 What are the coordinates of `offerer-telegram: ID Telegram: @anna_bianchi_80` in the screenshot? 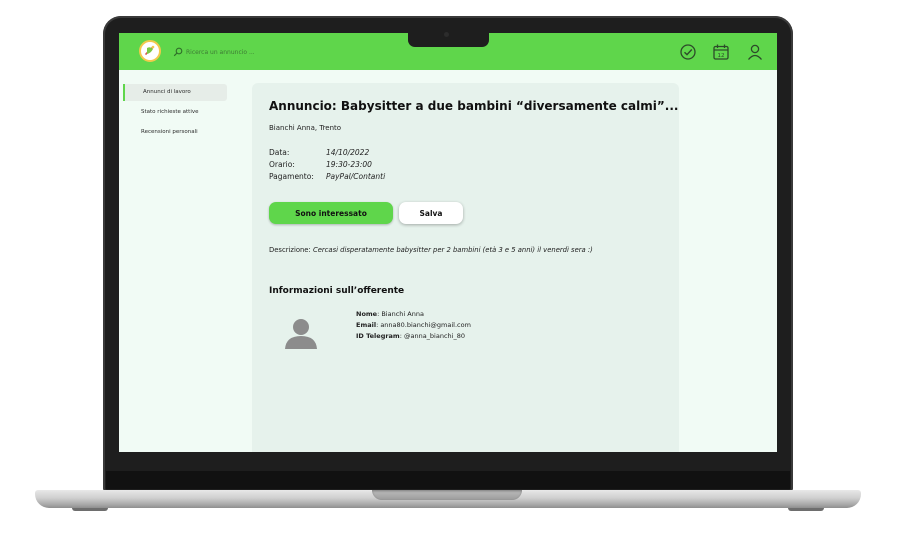 It's located at (413, 336).